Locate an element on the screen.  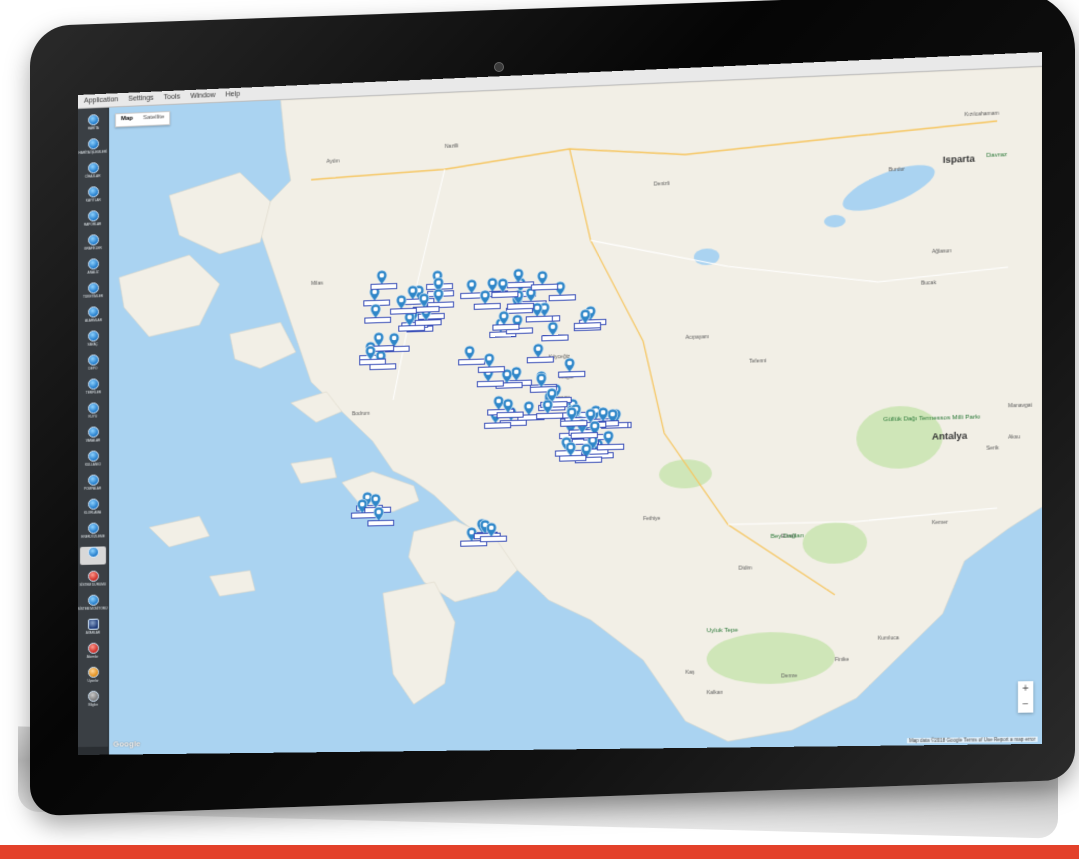
accent-band is located at coordinates (539, 852).